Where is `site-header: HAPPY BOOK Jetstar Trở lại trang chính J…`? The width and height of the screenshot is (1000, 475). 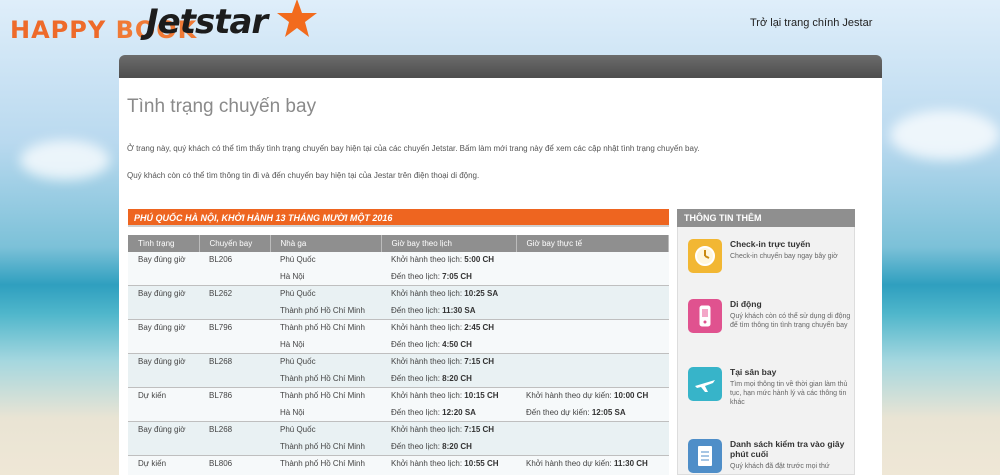
site-header: HAPPY BOOK Jetstar Trở lại trang chính J… is located at coordinates (500, 27).